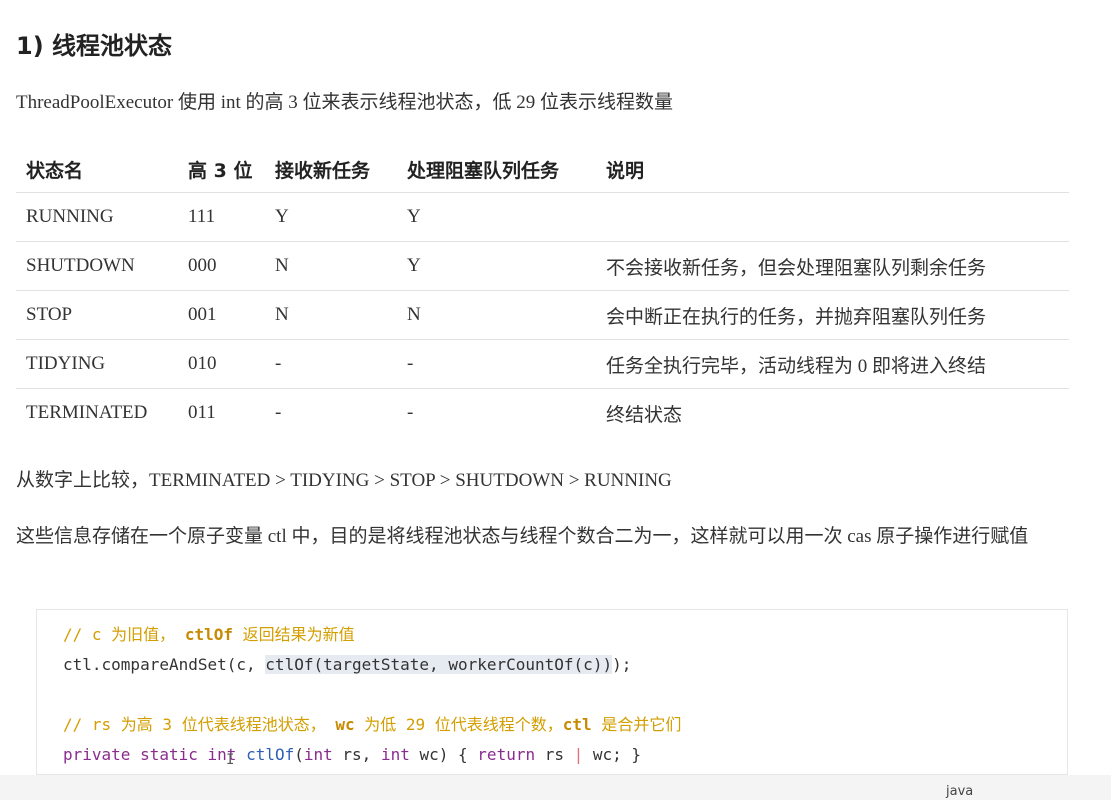 The image size is (1111, 800). I want to click on code-keyword: static, so click(169, 754).